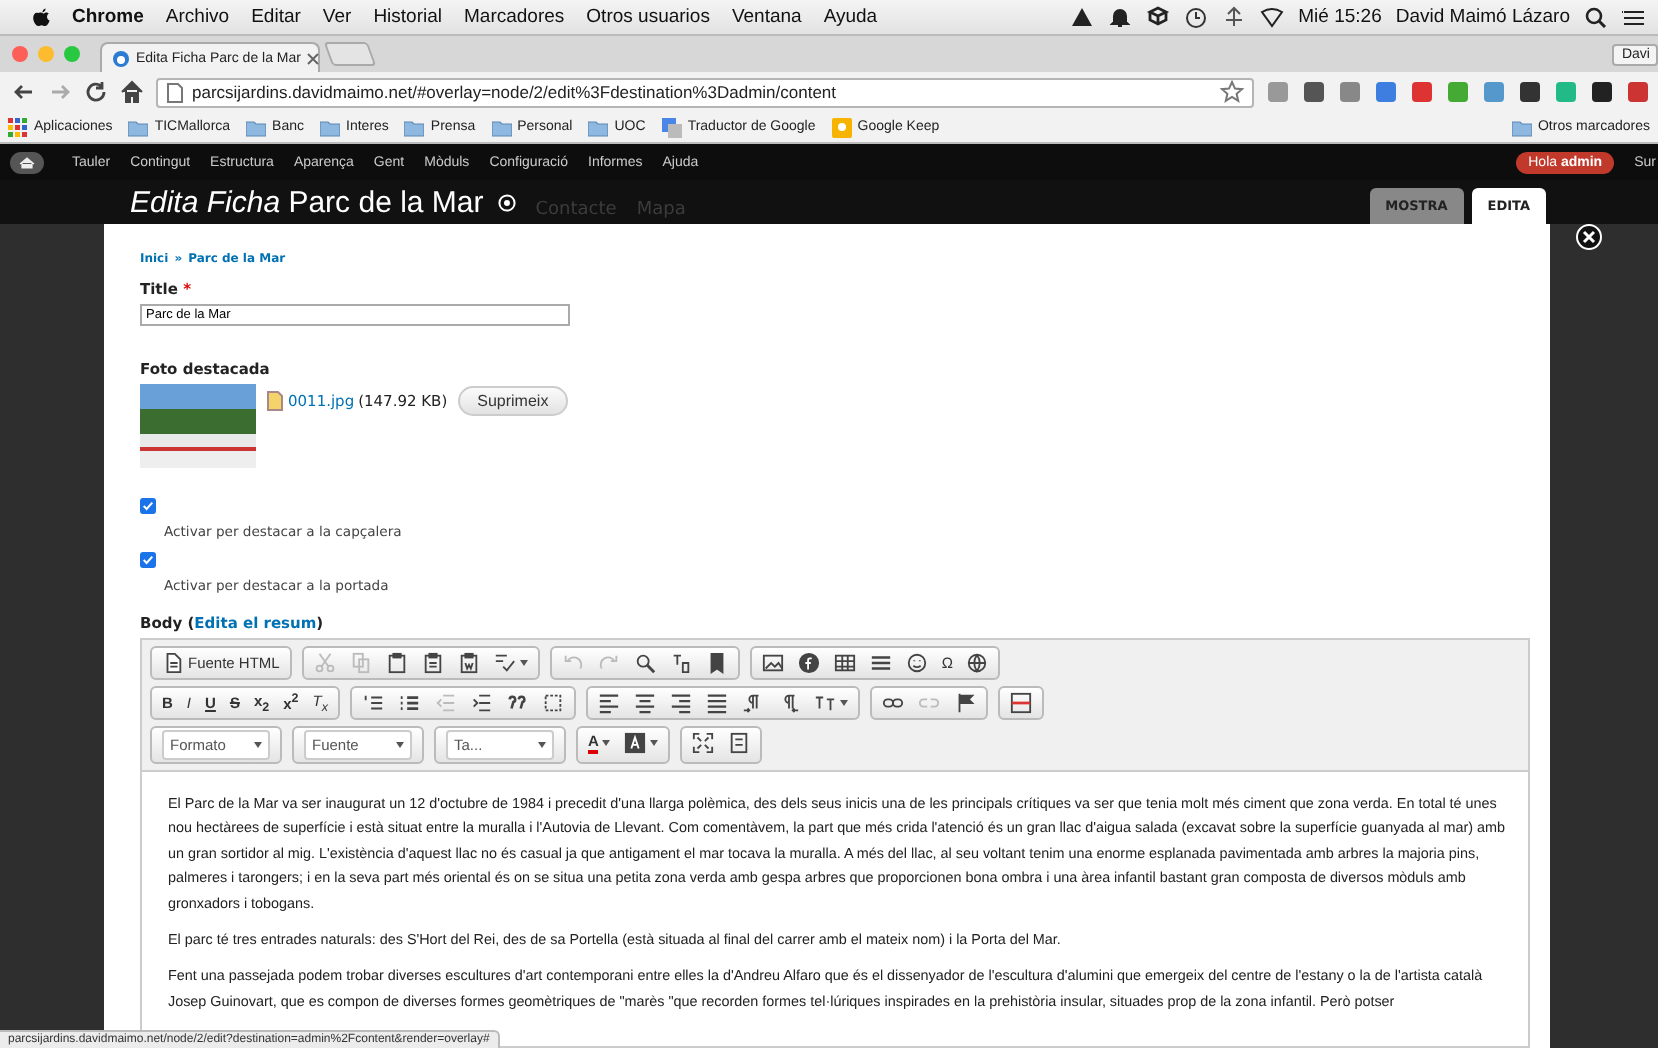 Image resolution: width=1658 pixels, height=1048 pixels. I want to click on menu-item: Otros usuarios, so click(648, 17).